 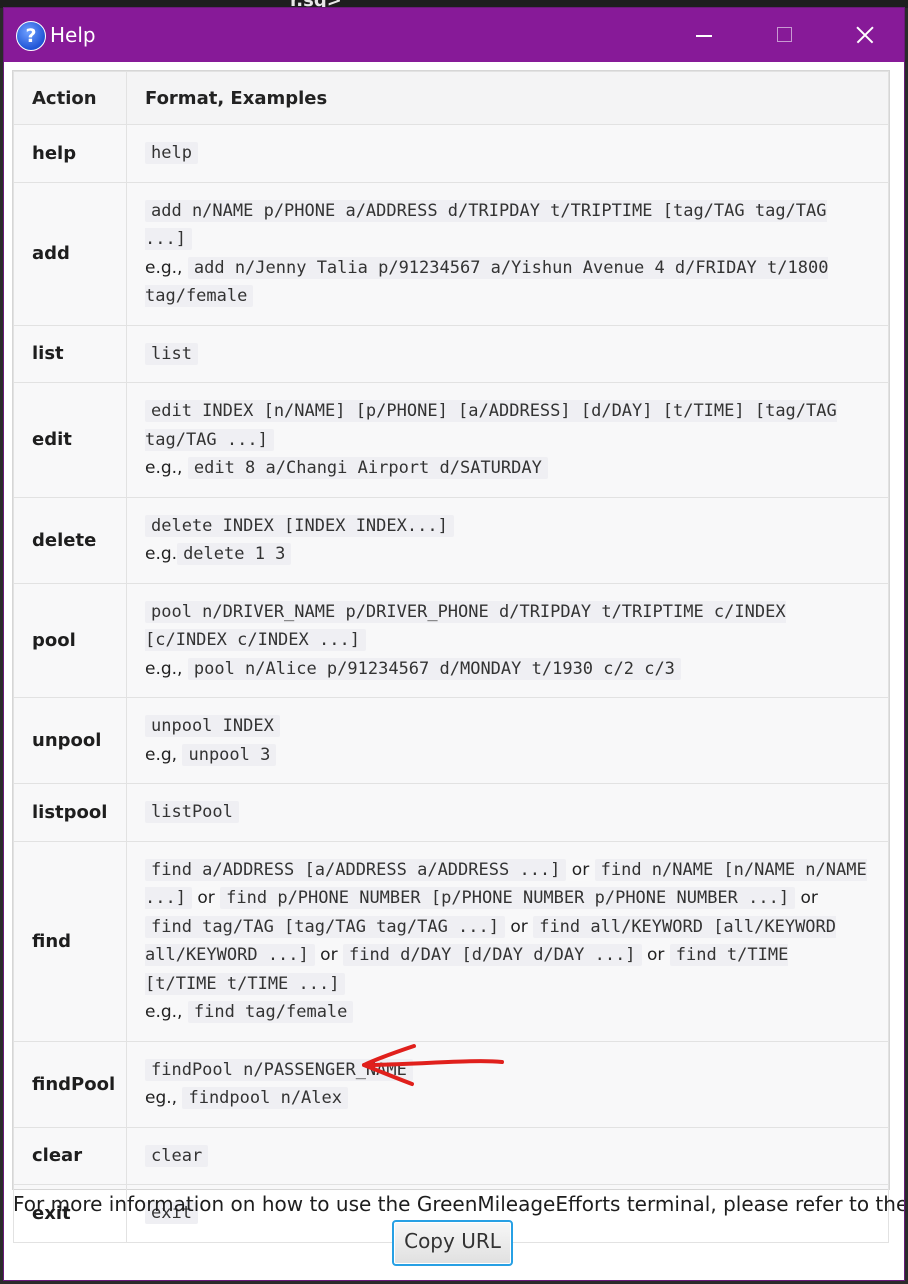 What do you see at coordinates (70, 540) in the screenshot?
I see `action-cell: delete` at bounding box center [70, 540].